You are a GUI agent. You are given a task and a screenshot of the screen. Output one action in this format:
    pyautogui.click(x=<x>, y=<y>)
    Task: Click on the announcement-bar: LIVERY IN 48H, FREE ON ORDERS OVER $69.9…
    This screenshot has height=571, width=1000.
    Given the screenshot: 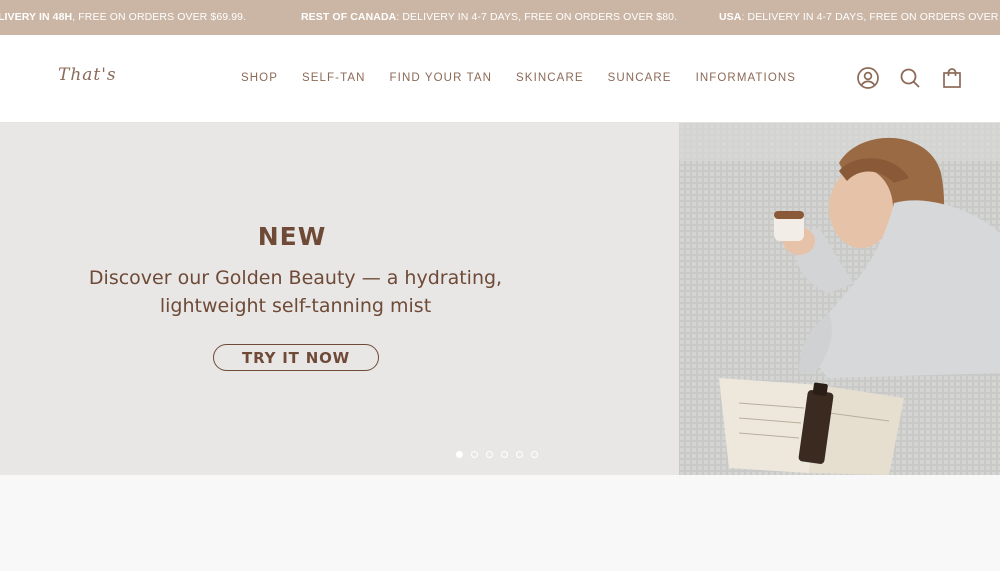 What is the action you would take?
    pyautogui.click(x=500, y=17)
    